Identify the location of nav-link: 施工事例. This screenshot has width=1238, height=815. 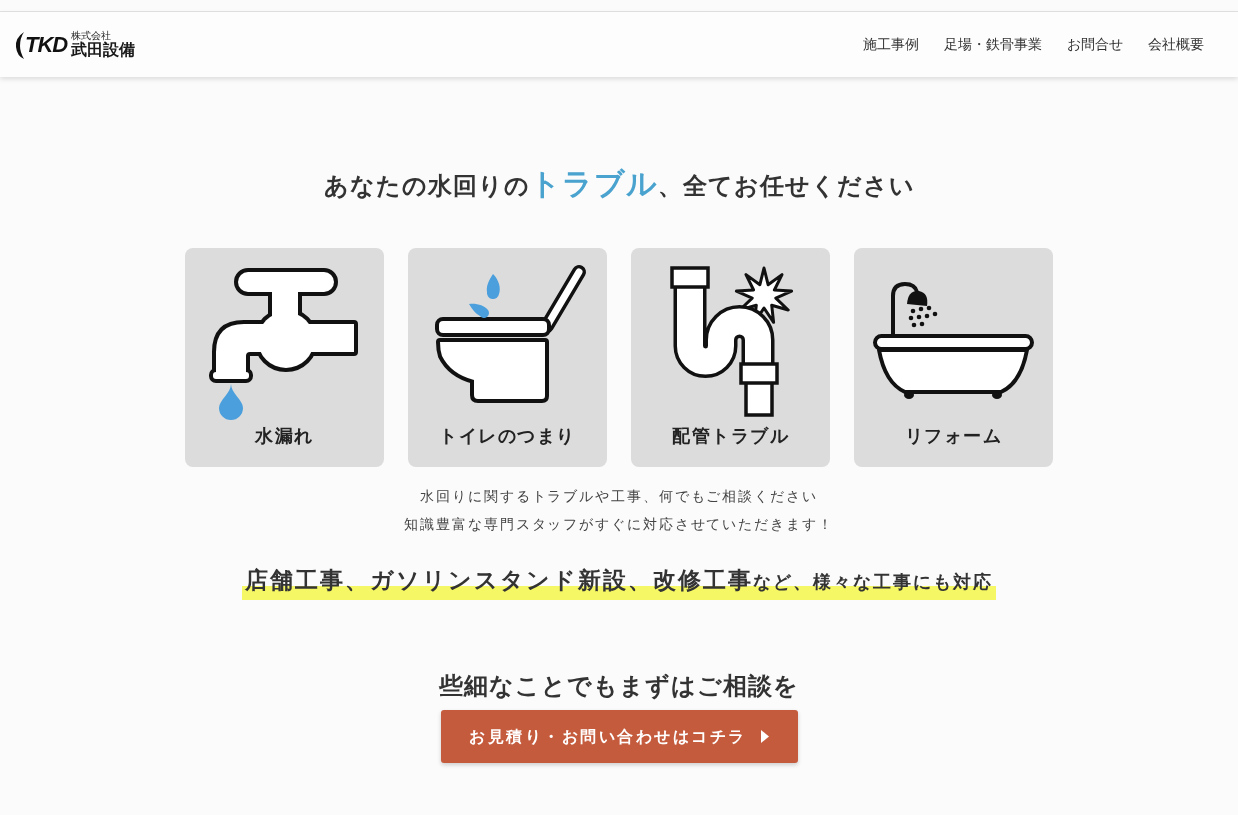
(891, 44).